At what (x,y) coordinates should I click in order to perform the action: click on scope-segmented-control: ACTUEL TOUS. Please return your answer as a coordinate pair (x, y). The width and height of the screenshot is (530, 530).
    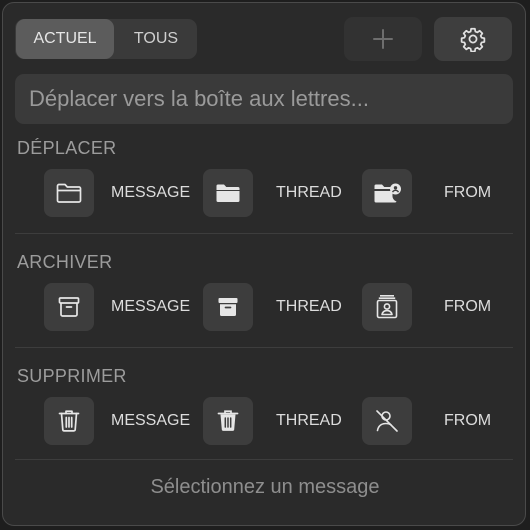
    Looking at the image, I should click on (106, 39).